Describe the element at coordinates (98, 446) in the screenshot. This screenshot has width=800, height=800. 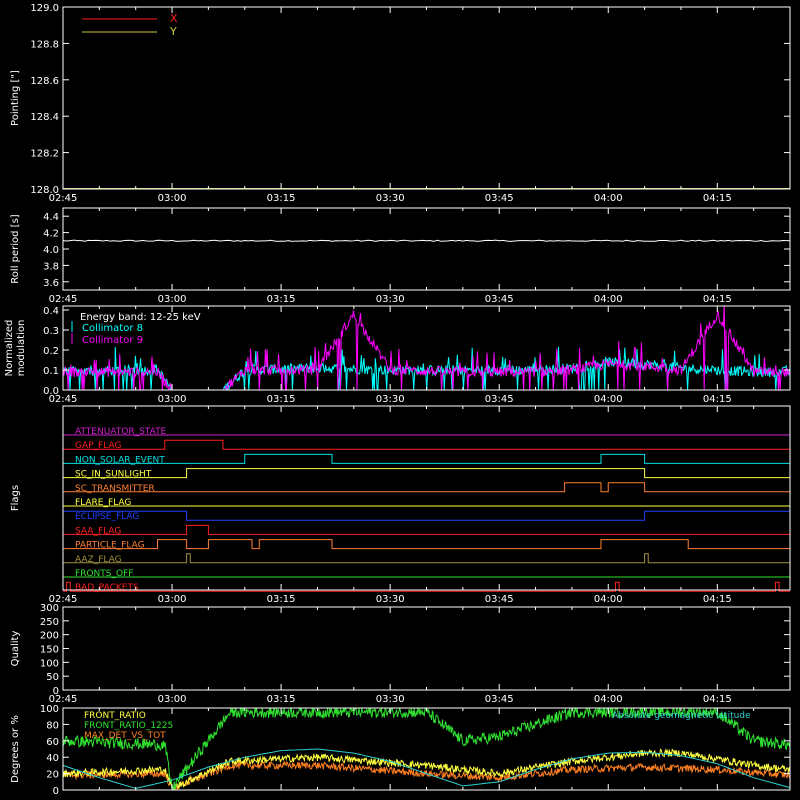
I see `flag-label-gap_flag: GAP_FLAG` at that location.